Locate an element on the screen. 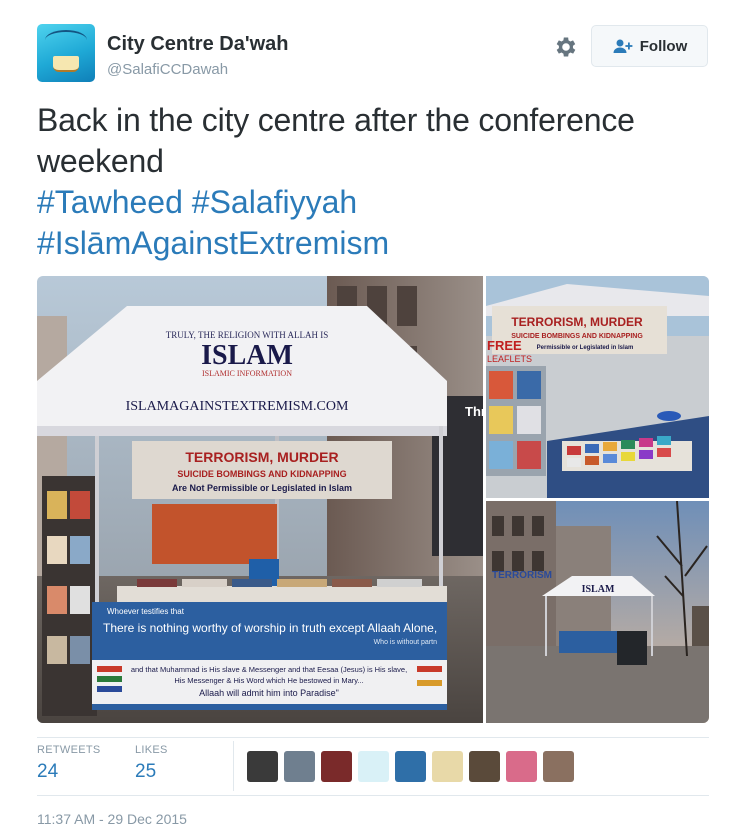  retweets-label: RETWEETS is located at coordinates (69, 750).